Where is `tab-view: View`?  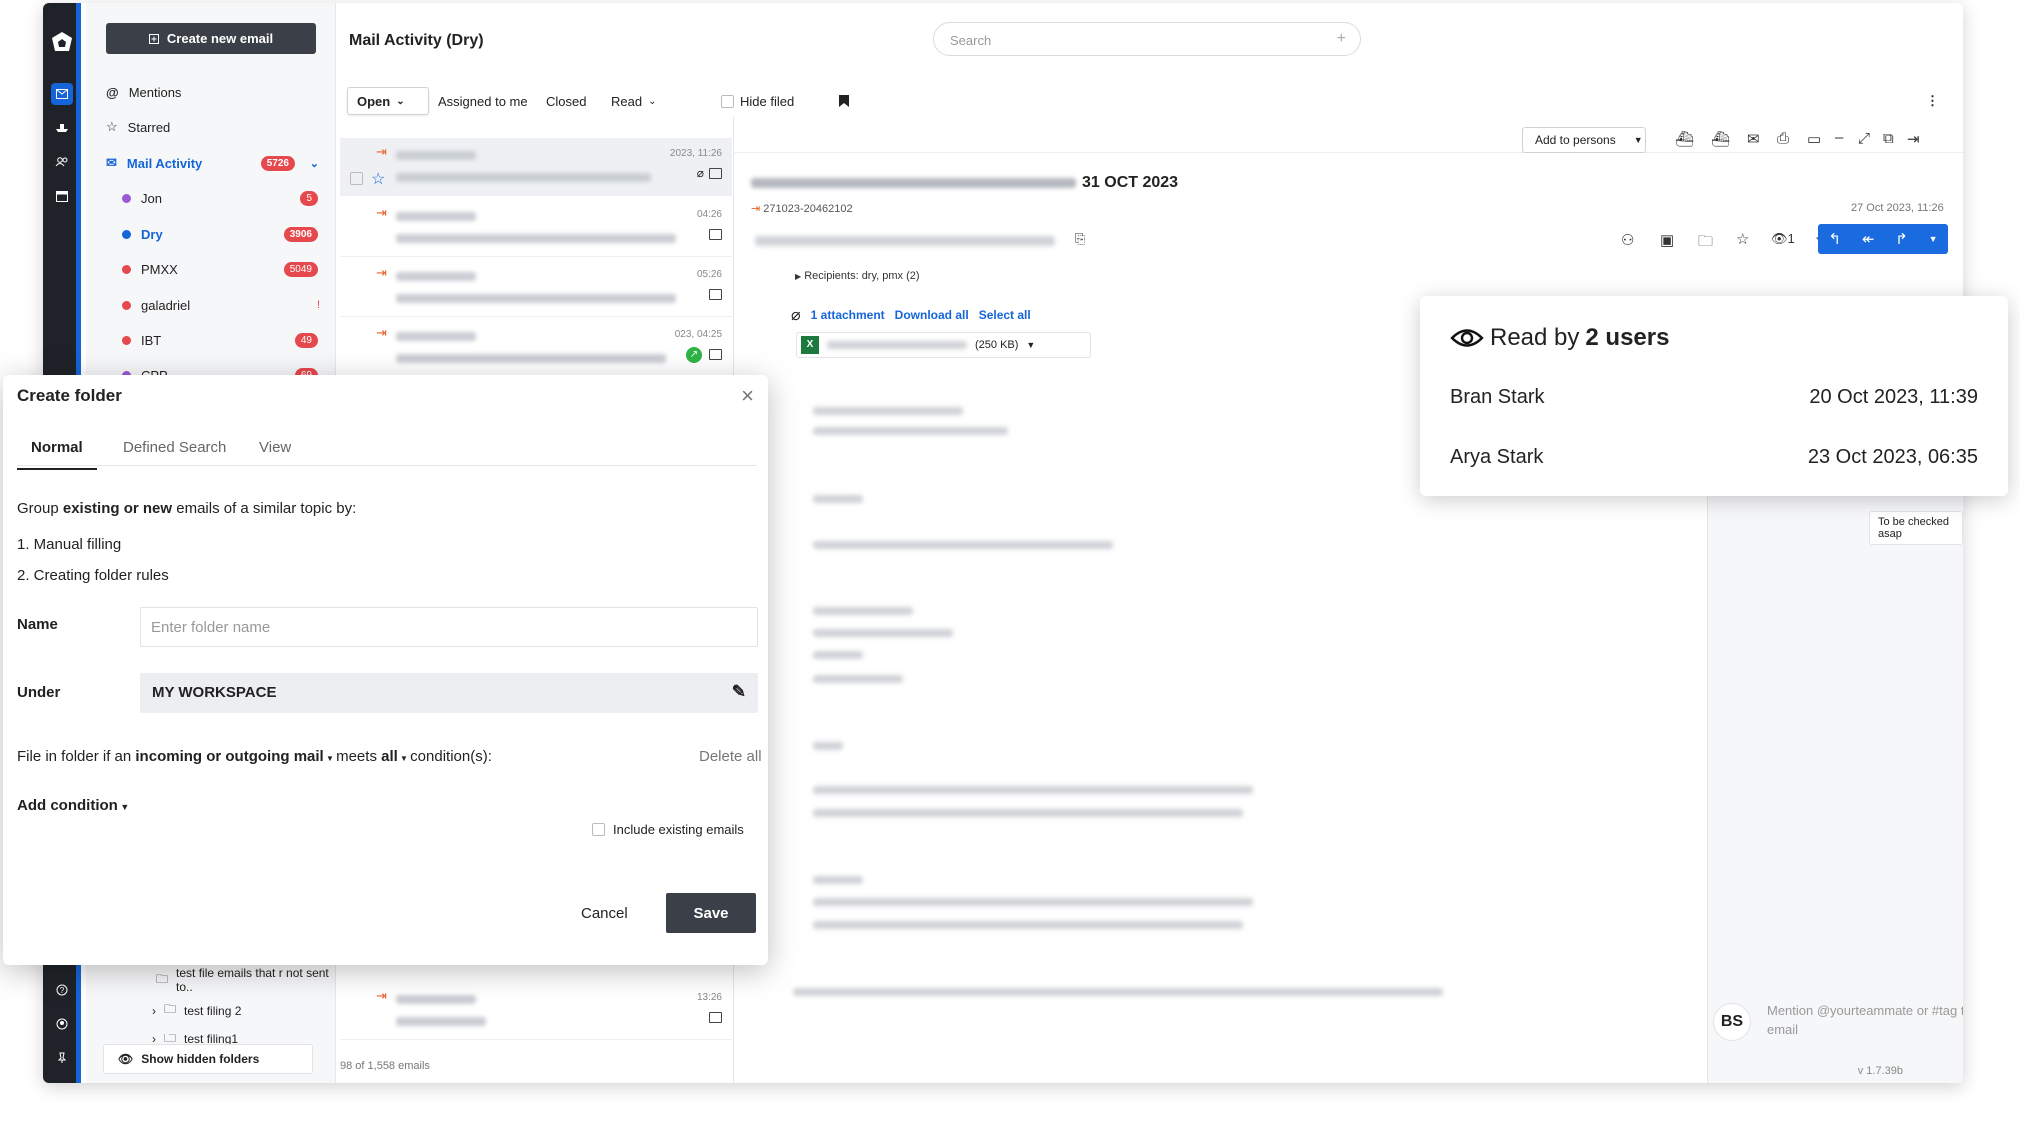
tab-view: View is located at coordinates (275, 447).